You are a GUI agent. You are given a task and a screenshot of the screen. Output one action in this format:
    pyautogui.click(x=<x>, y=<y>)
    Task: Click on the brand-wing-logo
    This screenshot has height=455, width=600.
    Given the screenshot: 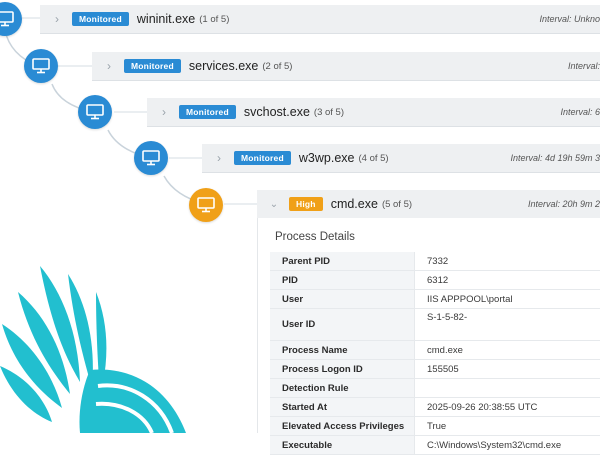 What is the action you would take?
    pyautogui.click(x=95, y=347)
    